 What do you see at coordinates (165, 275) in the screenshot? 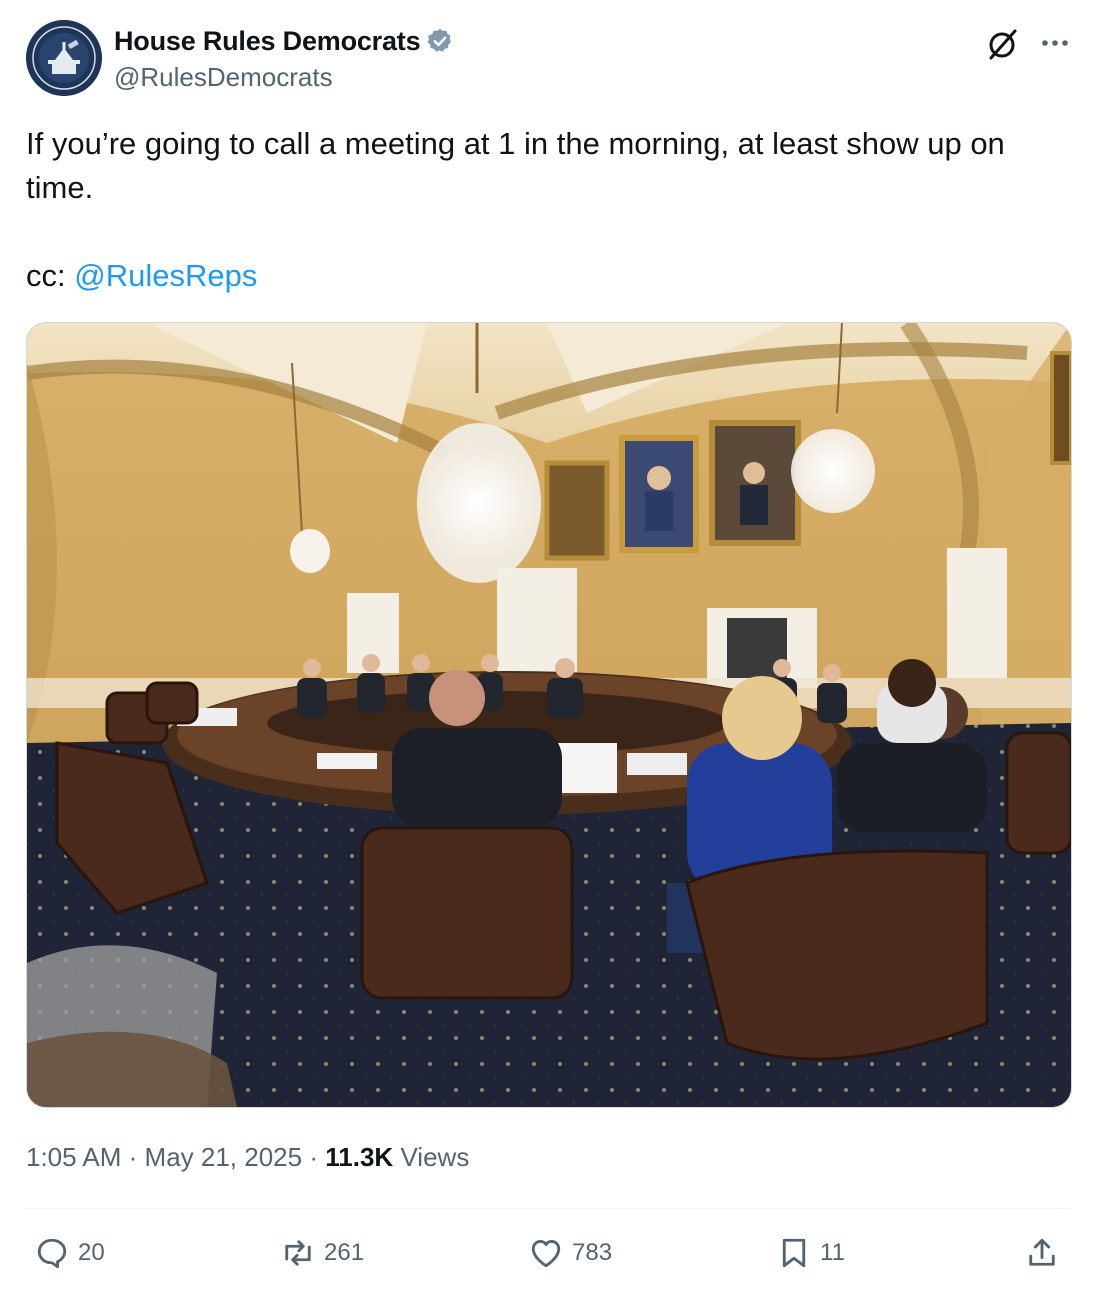
I see `mention-link: @RulesReps` at bounding box center [165, 275].